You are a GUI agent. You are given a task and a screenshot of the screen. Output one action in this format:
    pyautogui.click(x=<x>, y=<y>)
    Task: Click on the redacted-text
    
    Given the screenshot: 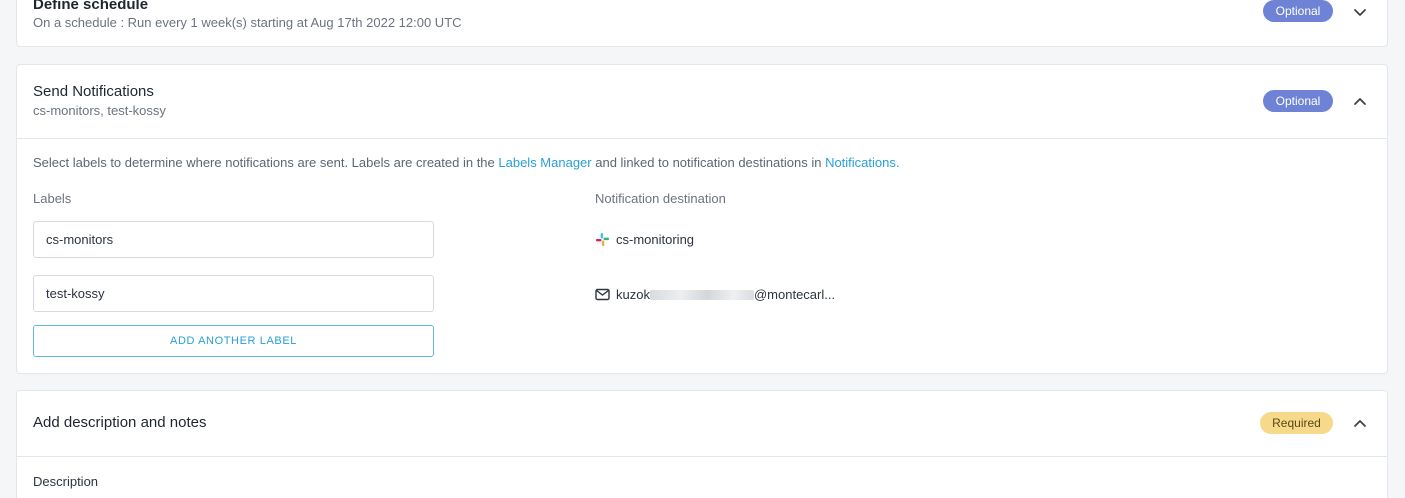 What is the action you would take?
    pyautogui.click(x=701, y=294)
    